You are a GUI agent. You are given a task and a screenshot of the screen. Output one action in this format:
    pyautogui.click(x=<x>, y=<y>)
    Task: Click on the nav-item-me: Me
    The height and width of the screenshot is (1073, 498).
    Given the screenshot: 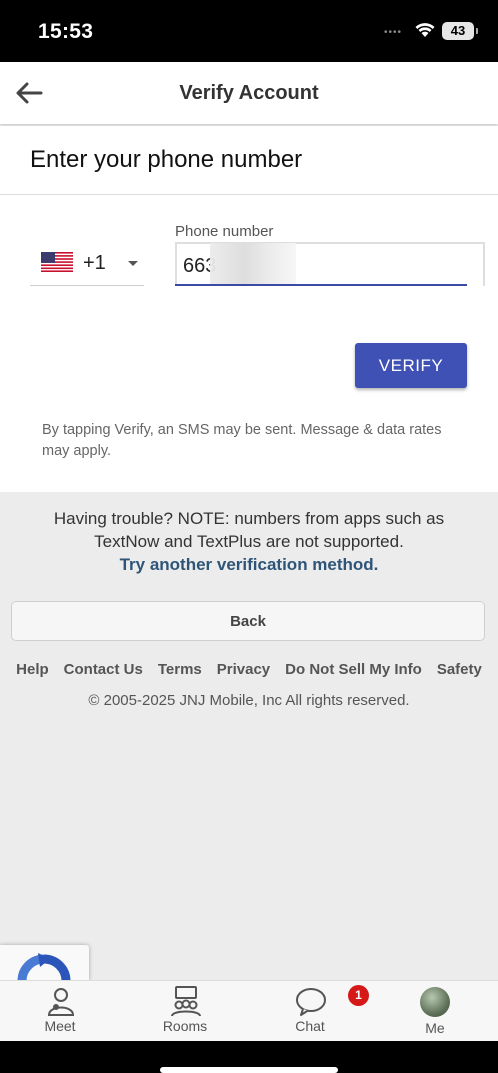 What is the action you would take?
    pyautogui.click(x=435, y=1011)
    